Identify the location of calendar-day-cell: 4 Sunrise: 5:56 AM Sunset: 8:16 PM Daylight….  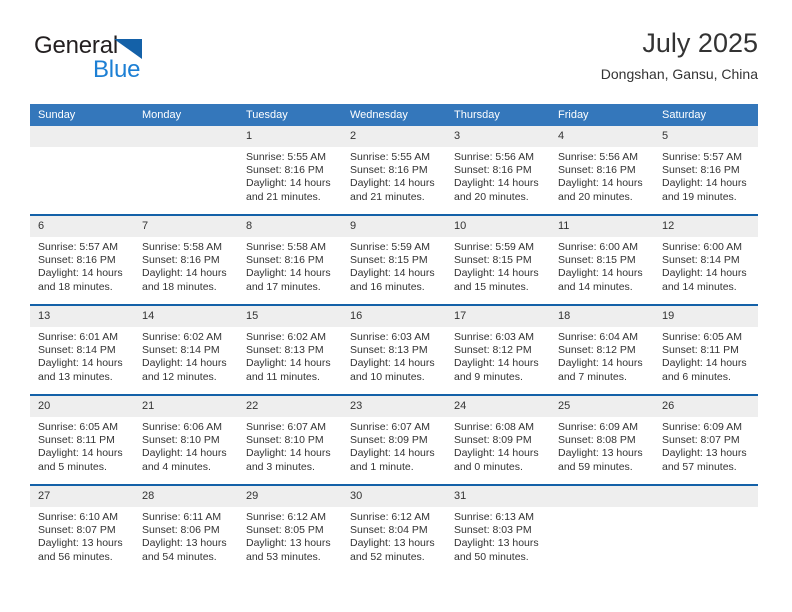
(602, 170).